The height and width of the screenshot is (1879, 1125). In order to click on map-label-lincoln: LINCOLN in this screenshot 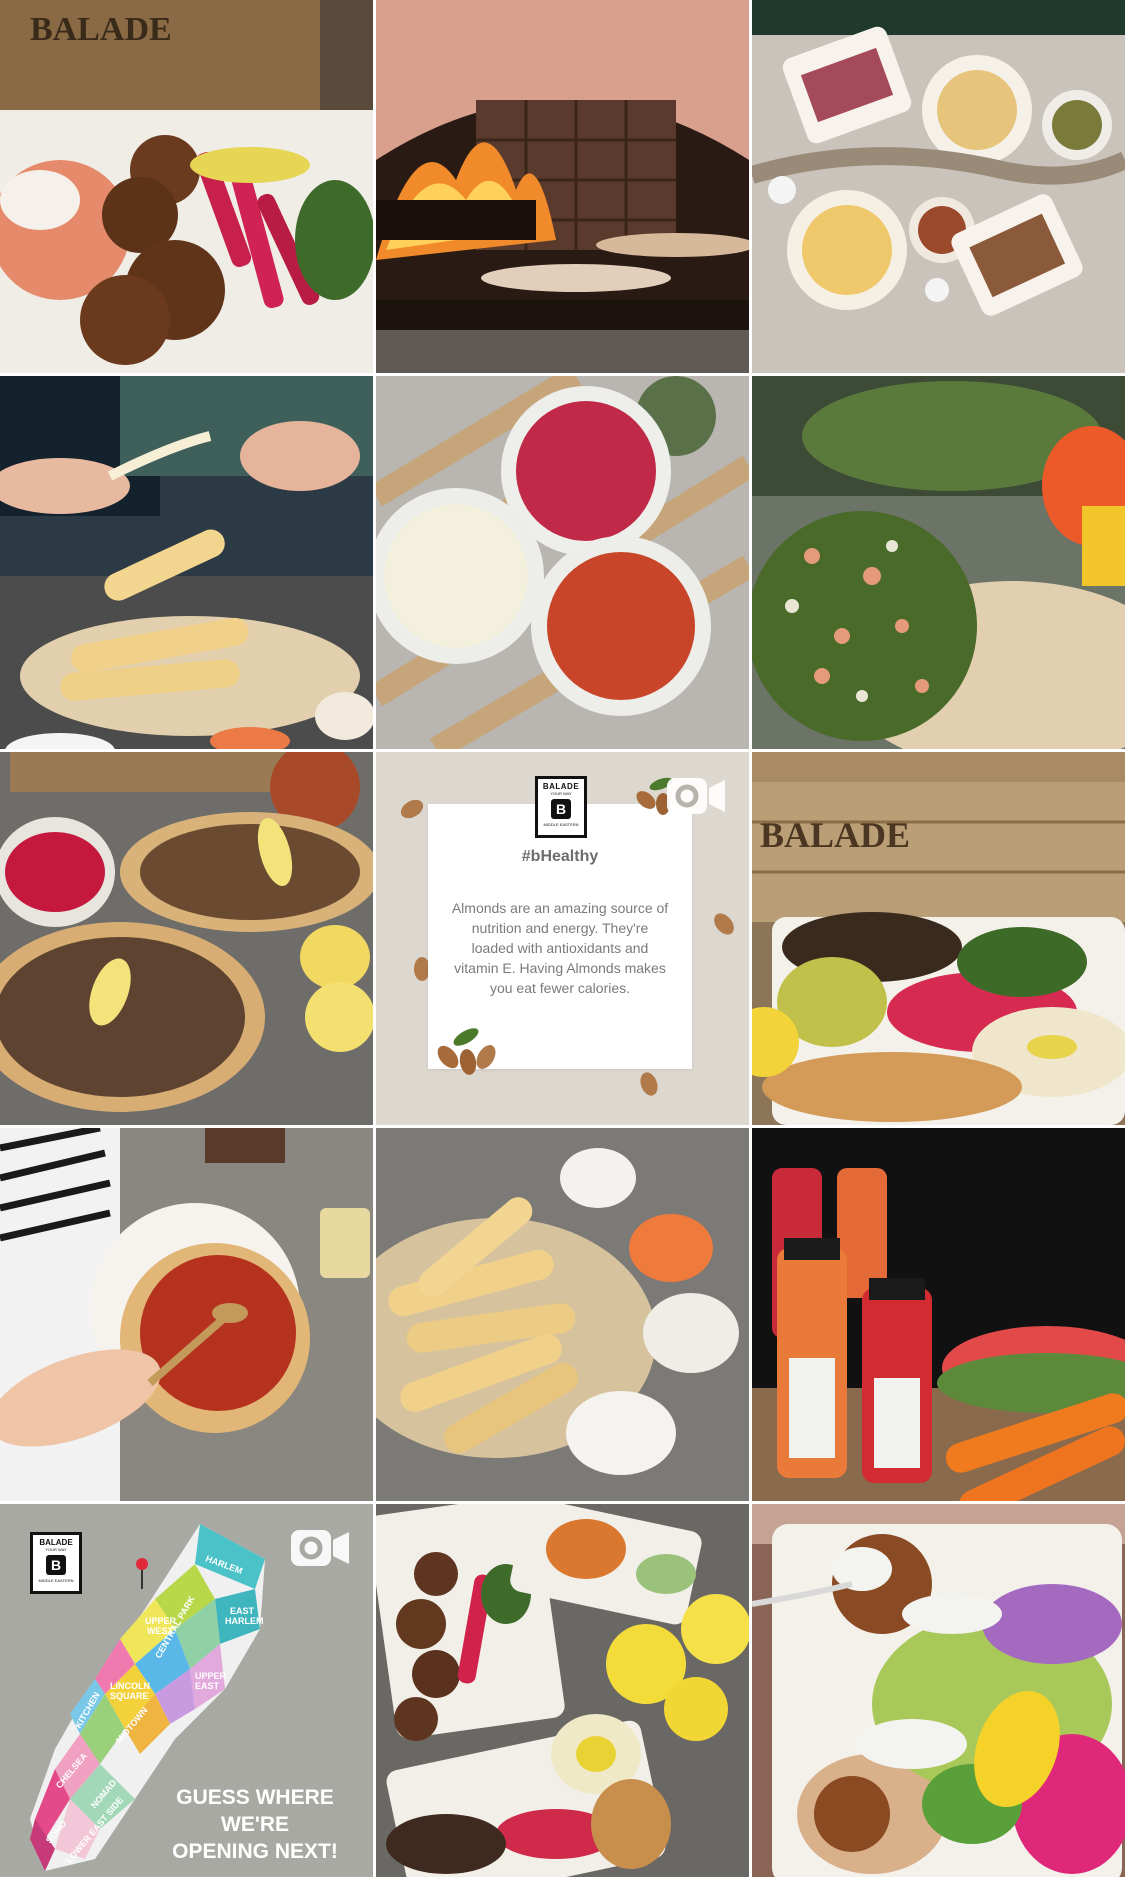, I will do `click(130, 1686)`.